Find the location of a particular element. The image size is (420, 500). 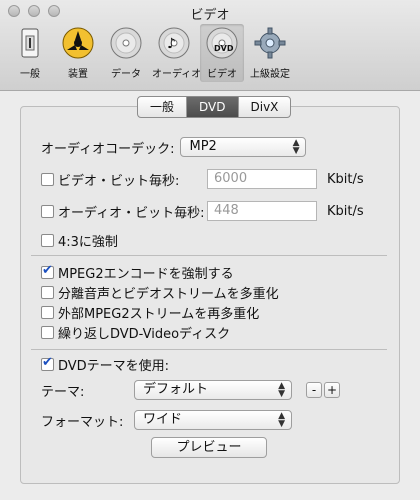

tab-general: 一般 is located at coordinates (163, 107).